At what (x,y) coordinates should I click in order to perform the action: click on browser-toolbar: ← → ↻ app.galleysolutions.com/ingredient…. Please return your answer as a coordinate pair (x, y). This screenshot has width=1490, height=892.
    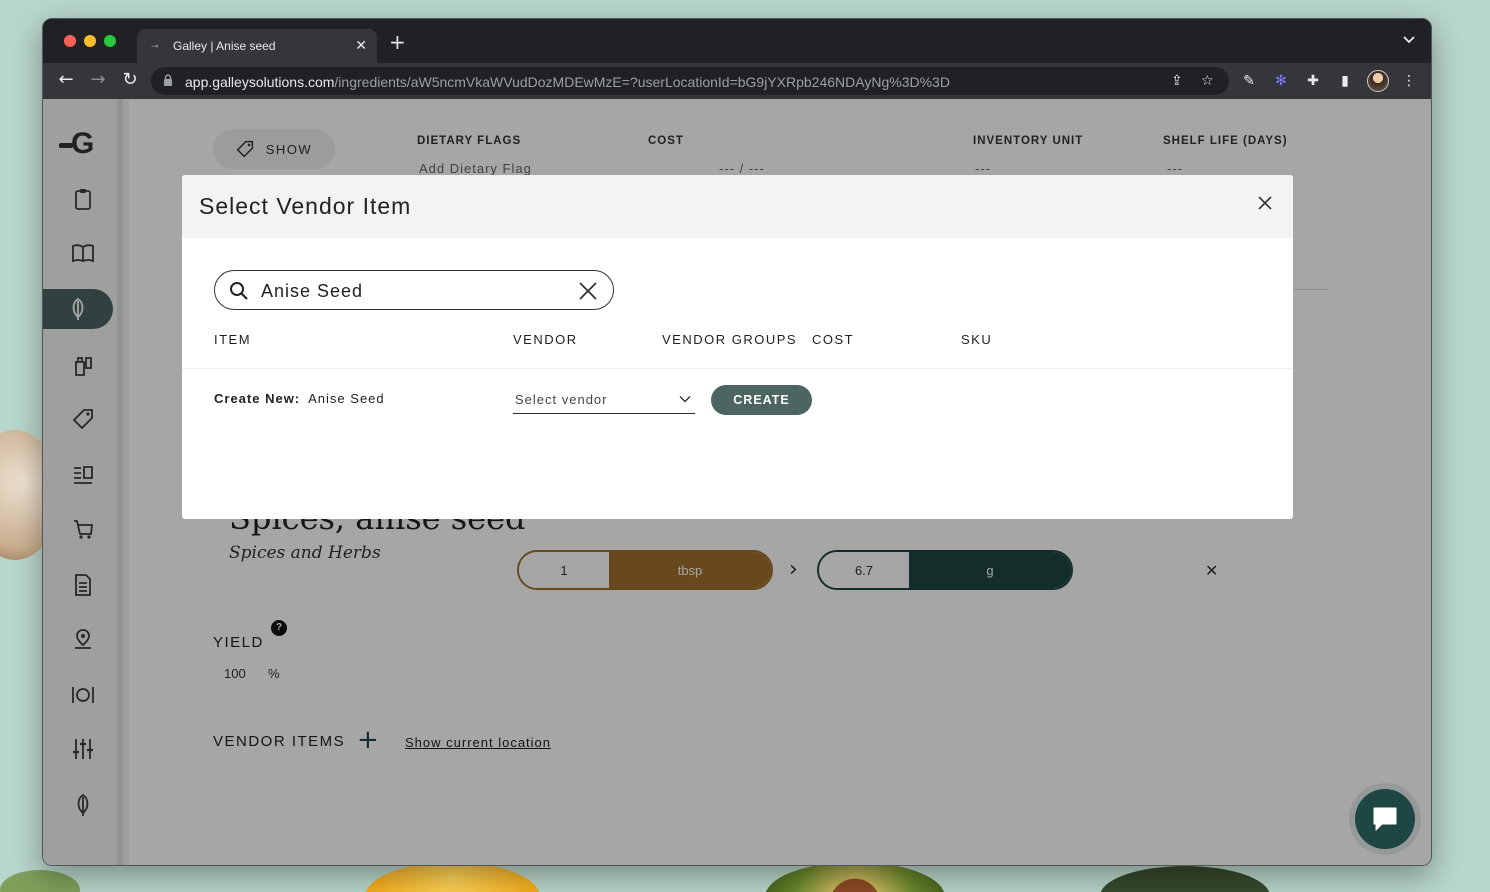
    Looking at the image, I should click on (737, 81).